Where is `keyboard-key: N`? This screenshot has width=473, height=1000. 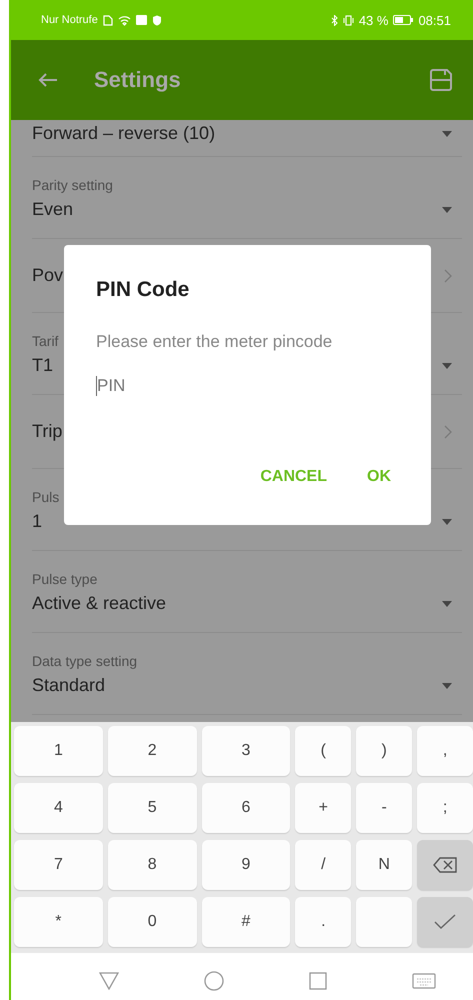
keyboard-key: N is located at coordinates (384, 865).